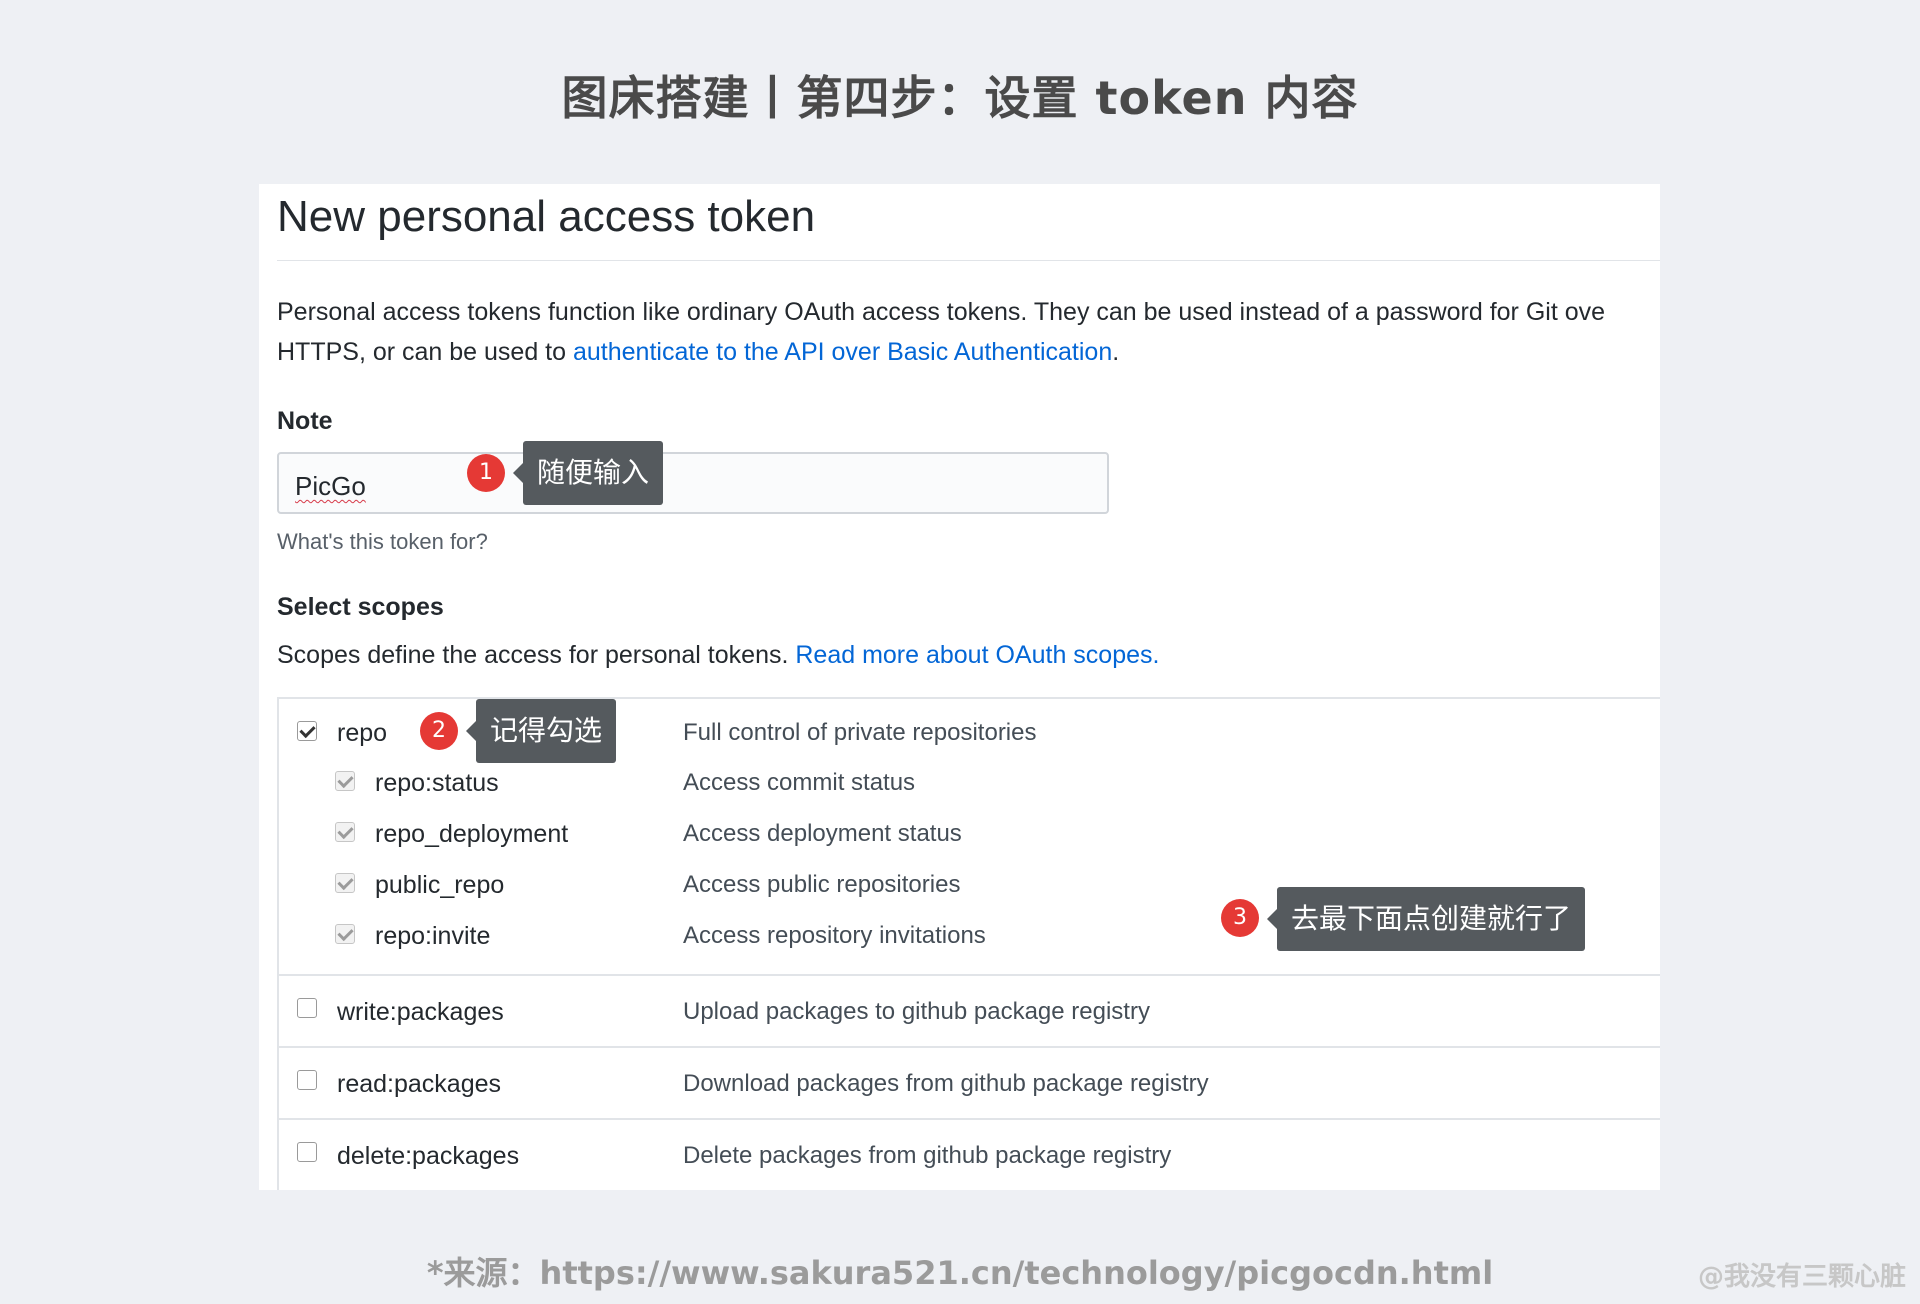  Describe the element at coordinates (428, 1156) in the screenshot. I see `scope-name: delete:packages` at that location.